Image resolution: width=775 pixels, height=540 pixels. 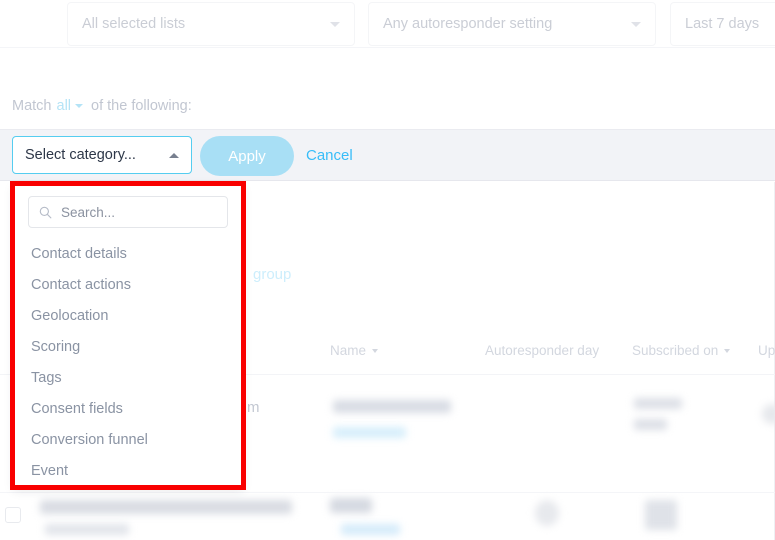 What do you see at coordinates (64, 106) in the screenshot?
I see `match-operator-value: all` at bounding box center [64, 106].